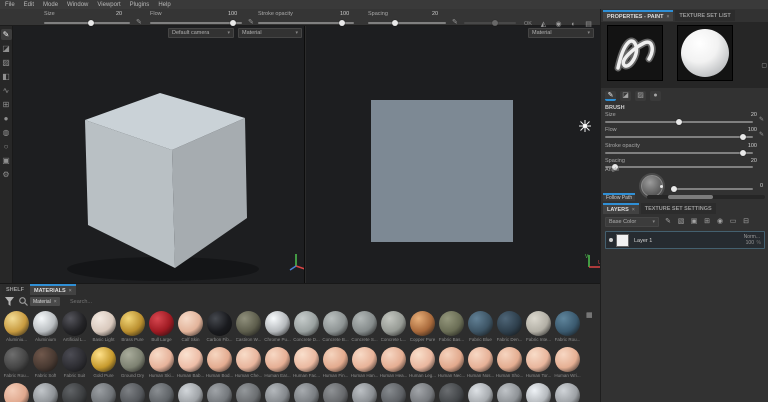  Describe the element at coordinates (161, 392) in the screenshot. I see `material-item: Iron Old` at that location.